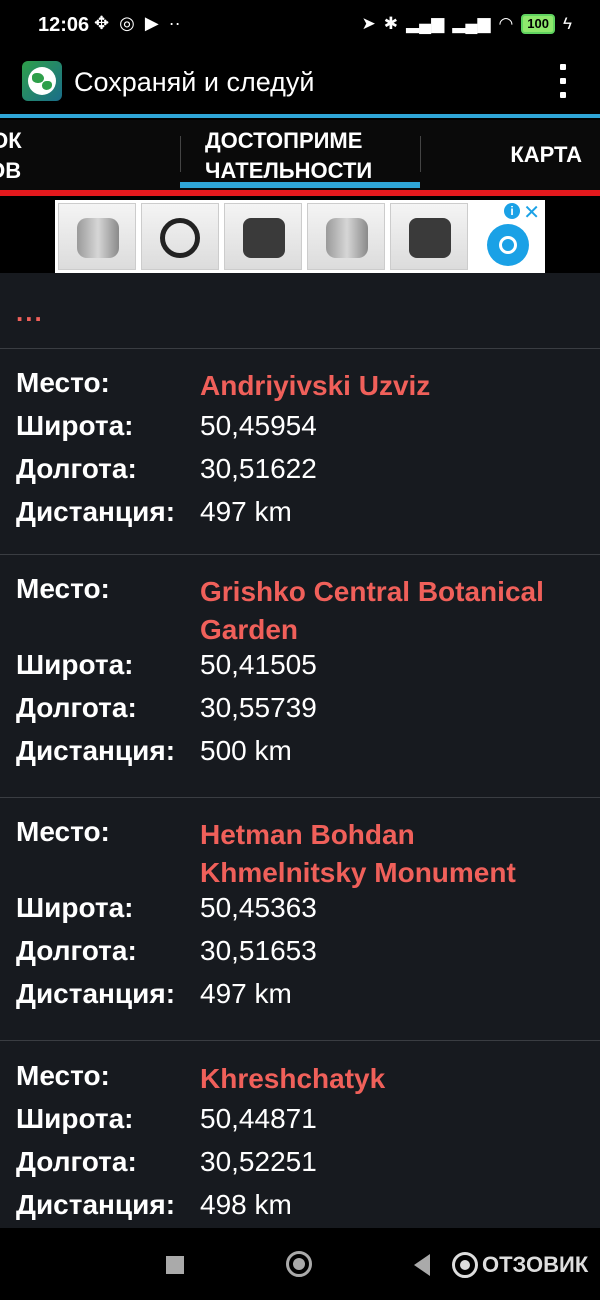 The width and height of the screenshot is (600, 1300). I want to click on place-name: Hetman Bohdan Khmelnitsky Monument, so click(358, 853).